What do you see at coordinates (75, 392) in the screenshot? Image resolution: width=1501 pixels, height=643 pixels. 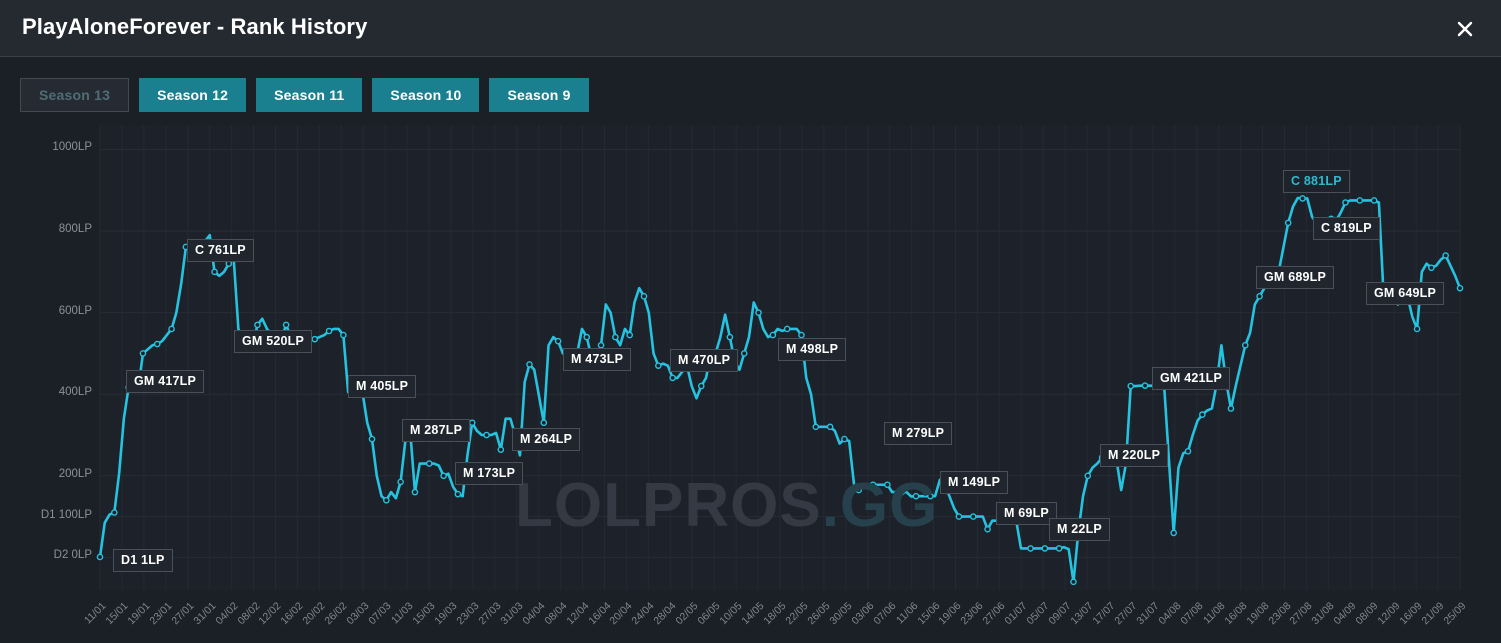 I see `y-axis-tick: 400LP` at bounding box center [75, 392].